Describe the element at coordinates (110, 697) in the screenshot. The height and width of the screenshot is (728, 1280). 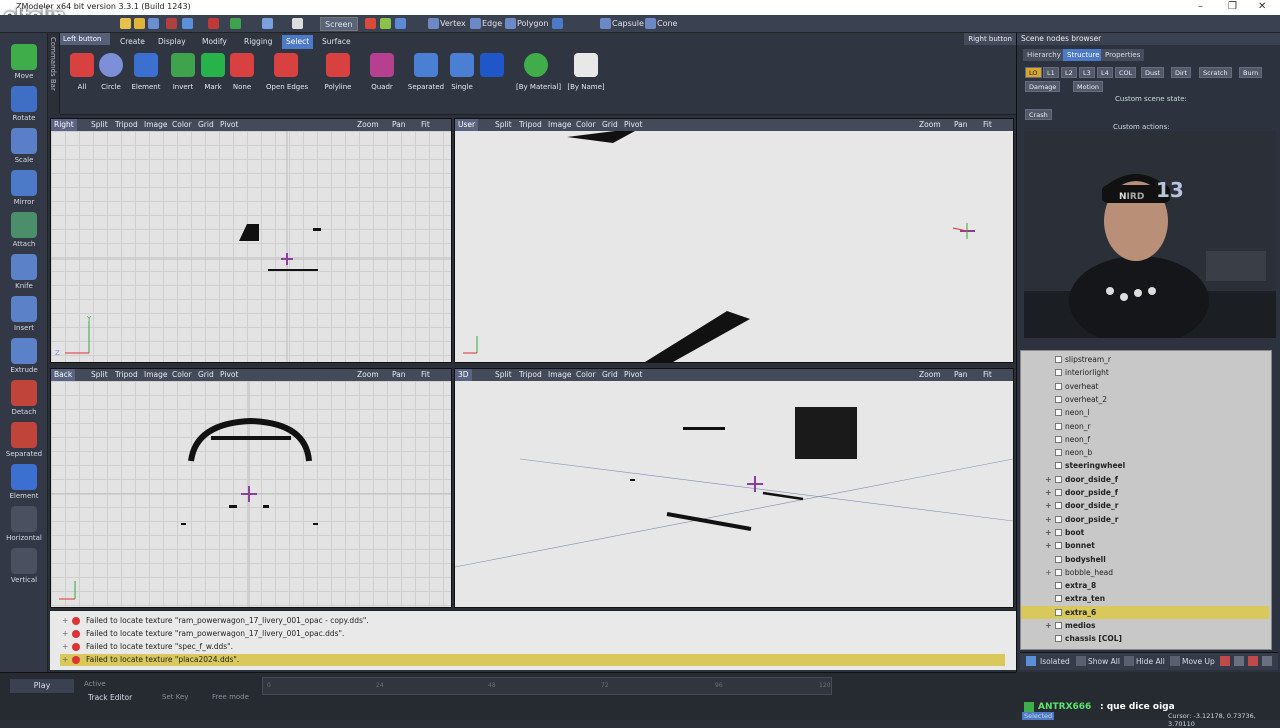
I see `track-editor-button: Track Editor` at that location.